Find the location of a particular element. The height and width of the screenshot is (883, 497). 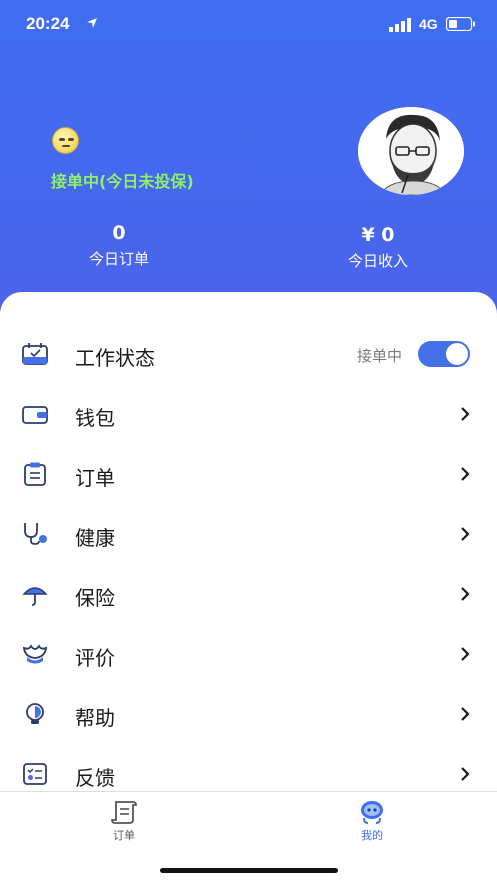

menu-label-work-status: 工作状态 is located at coordinates (115, 358).